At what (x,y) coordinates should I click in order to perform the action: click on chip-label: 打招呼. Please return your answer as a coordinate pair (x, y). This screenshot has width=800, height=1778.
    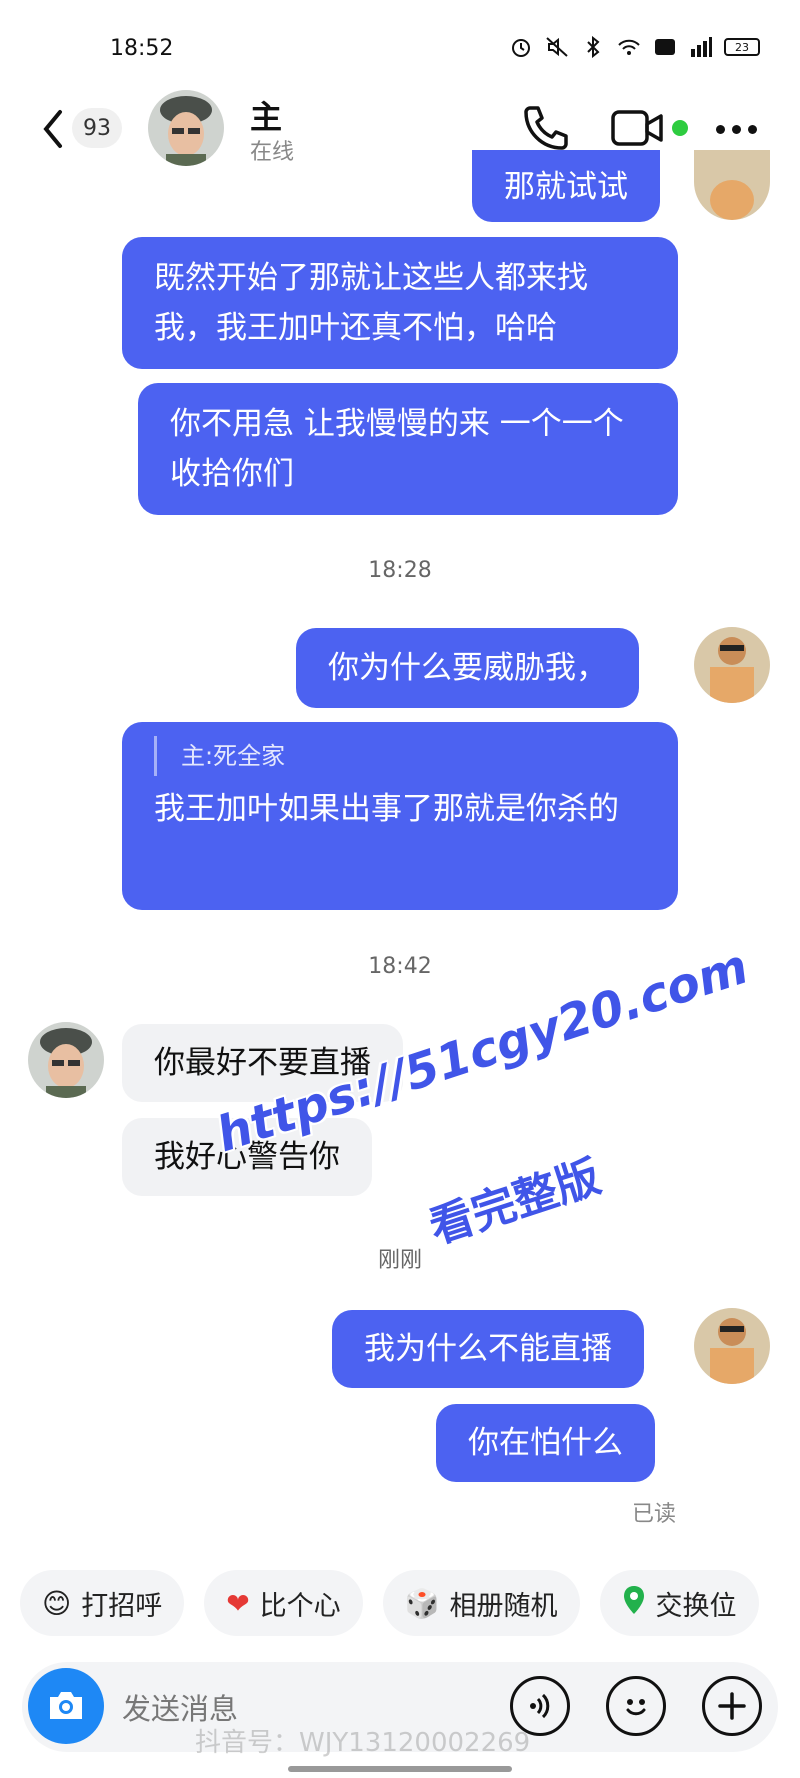
    Looking at the image, I should click on (122, 1606).